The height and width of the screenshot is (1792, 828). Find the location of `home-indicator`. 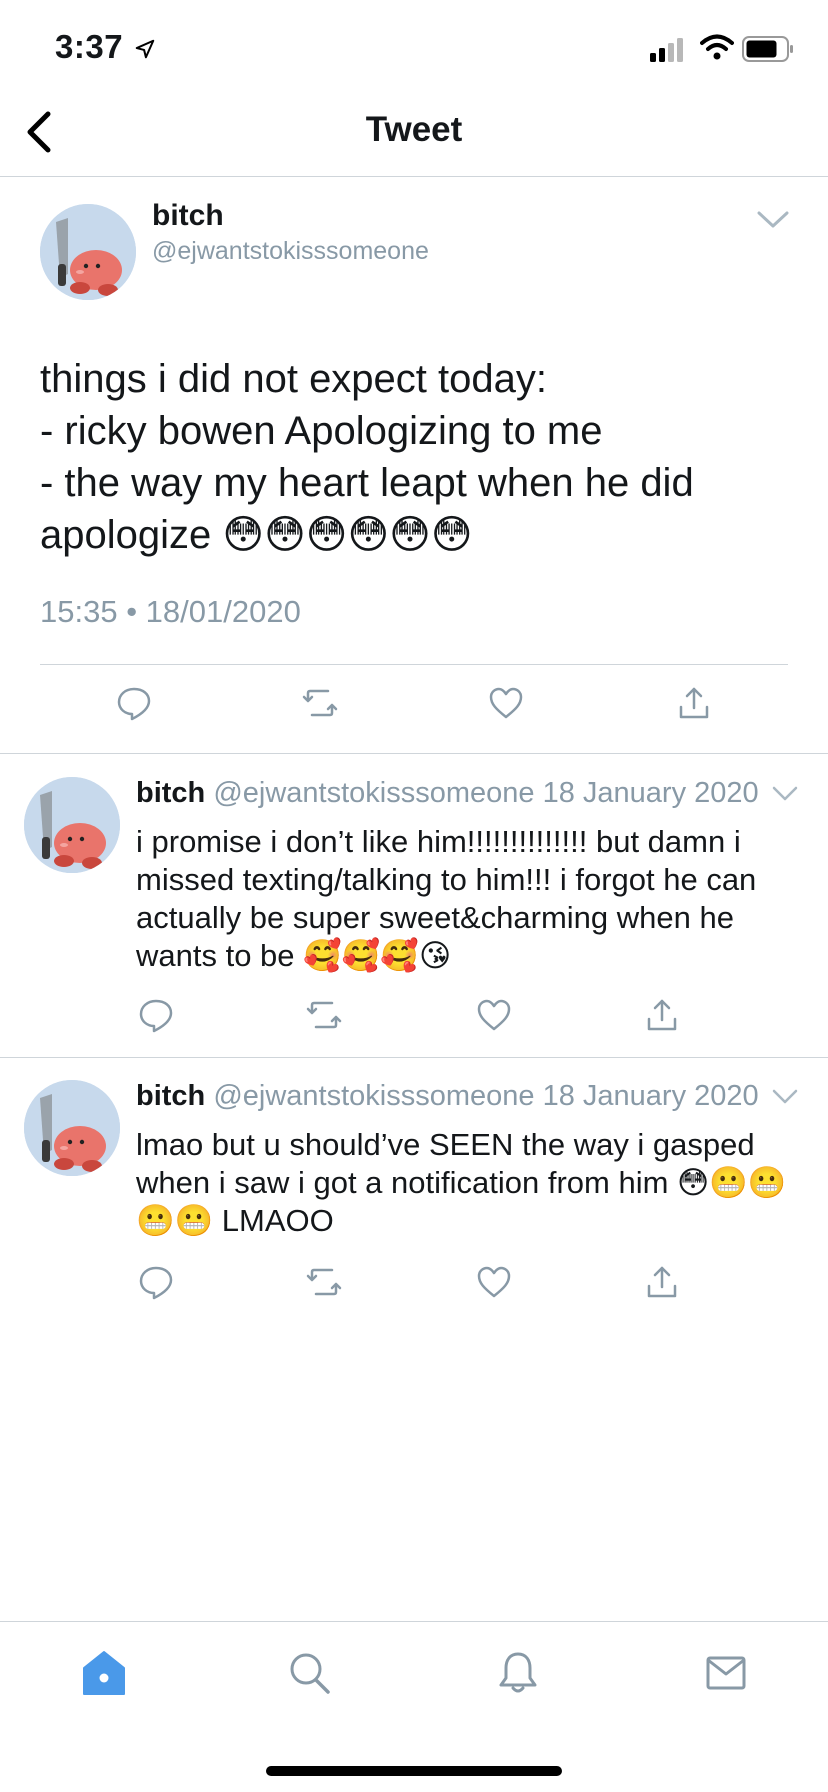

home-indicator is located at coordinates (414, 1771).